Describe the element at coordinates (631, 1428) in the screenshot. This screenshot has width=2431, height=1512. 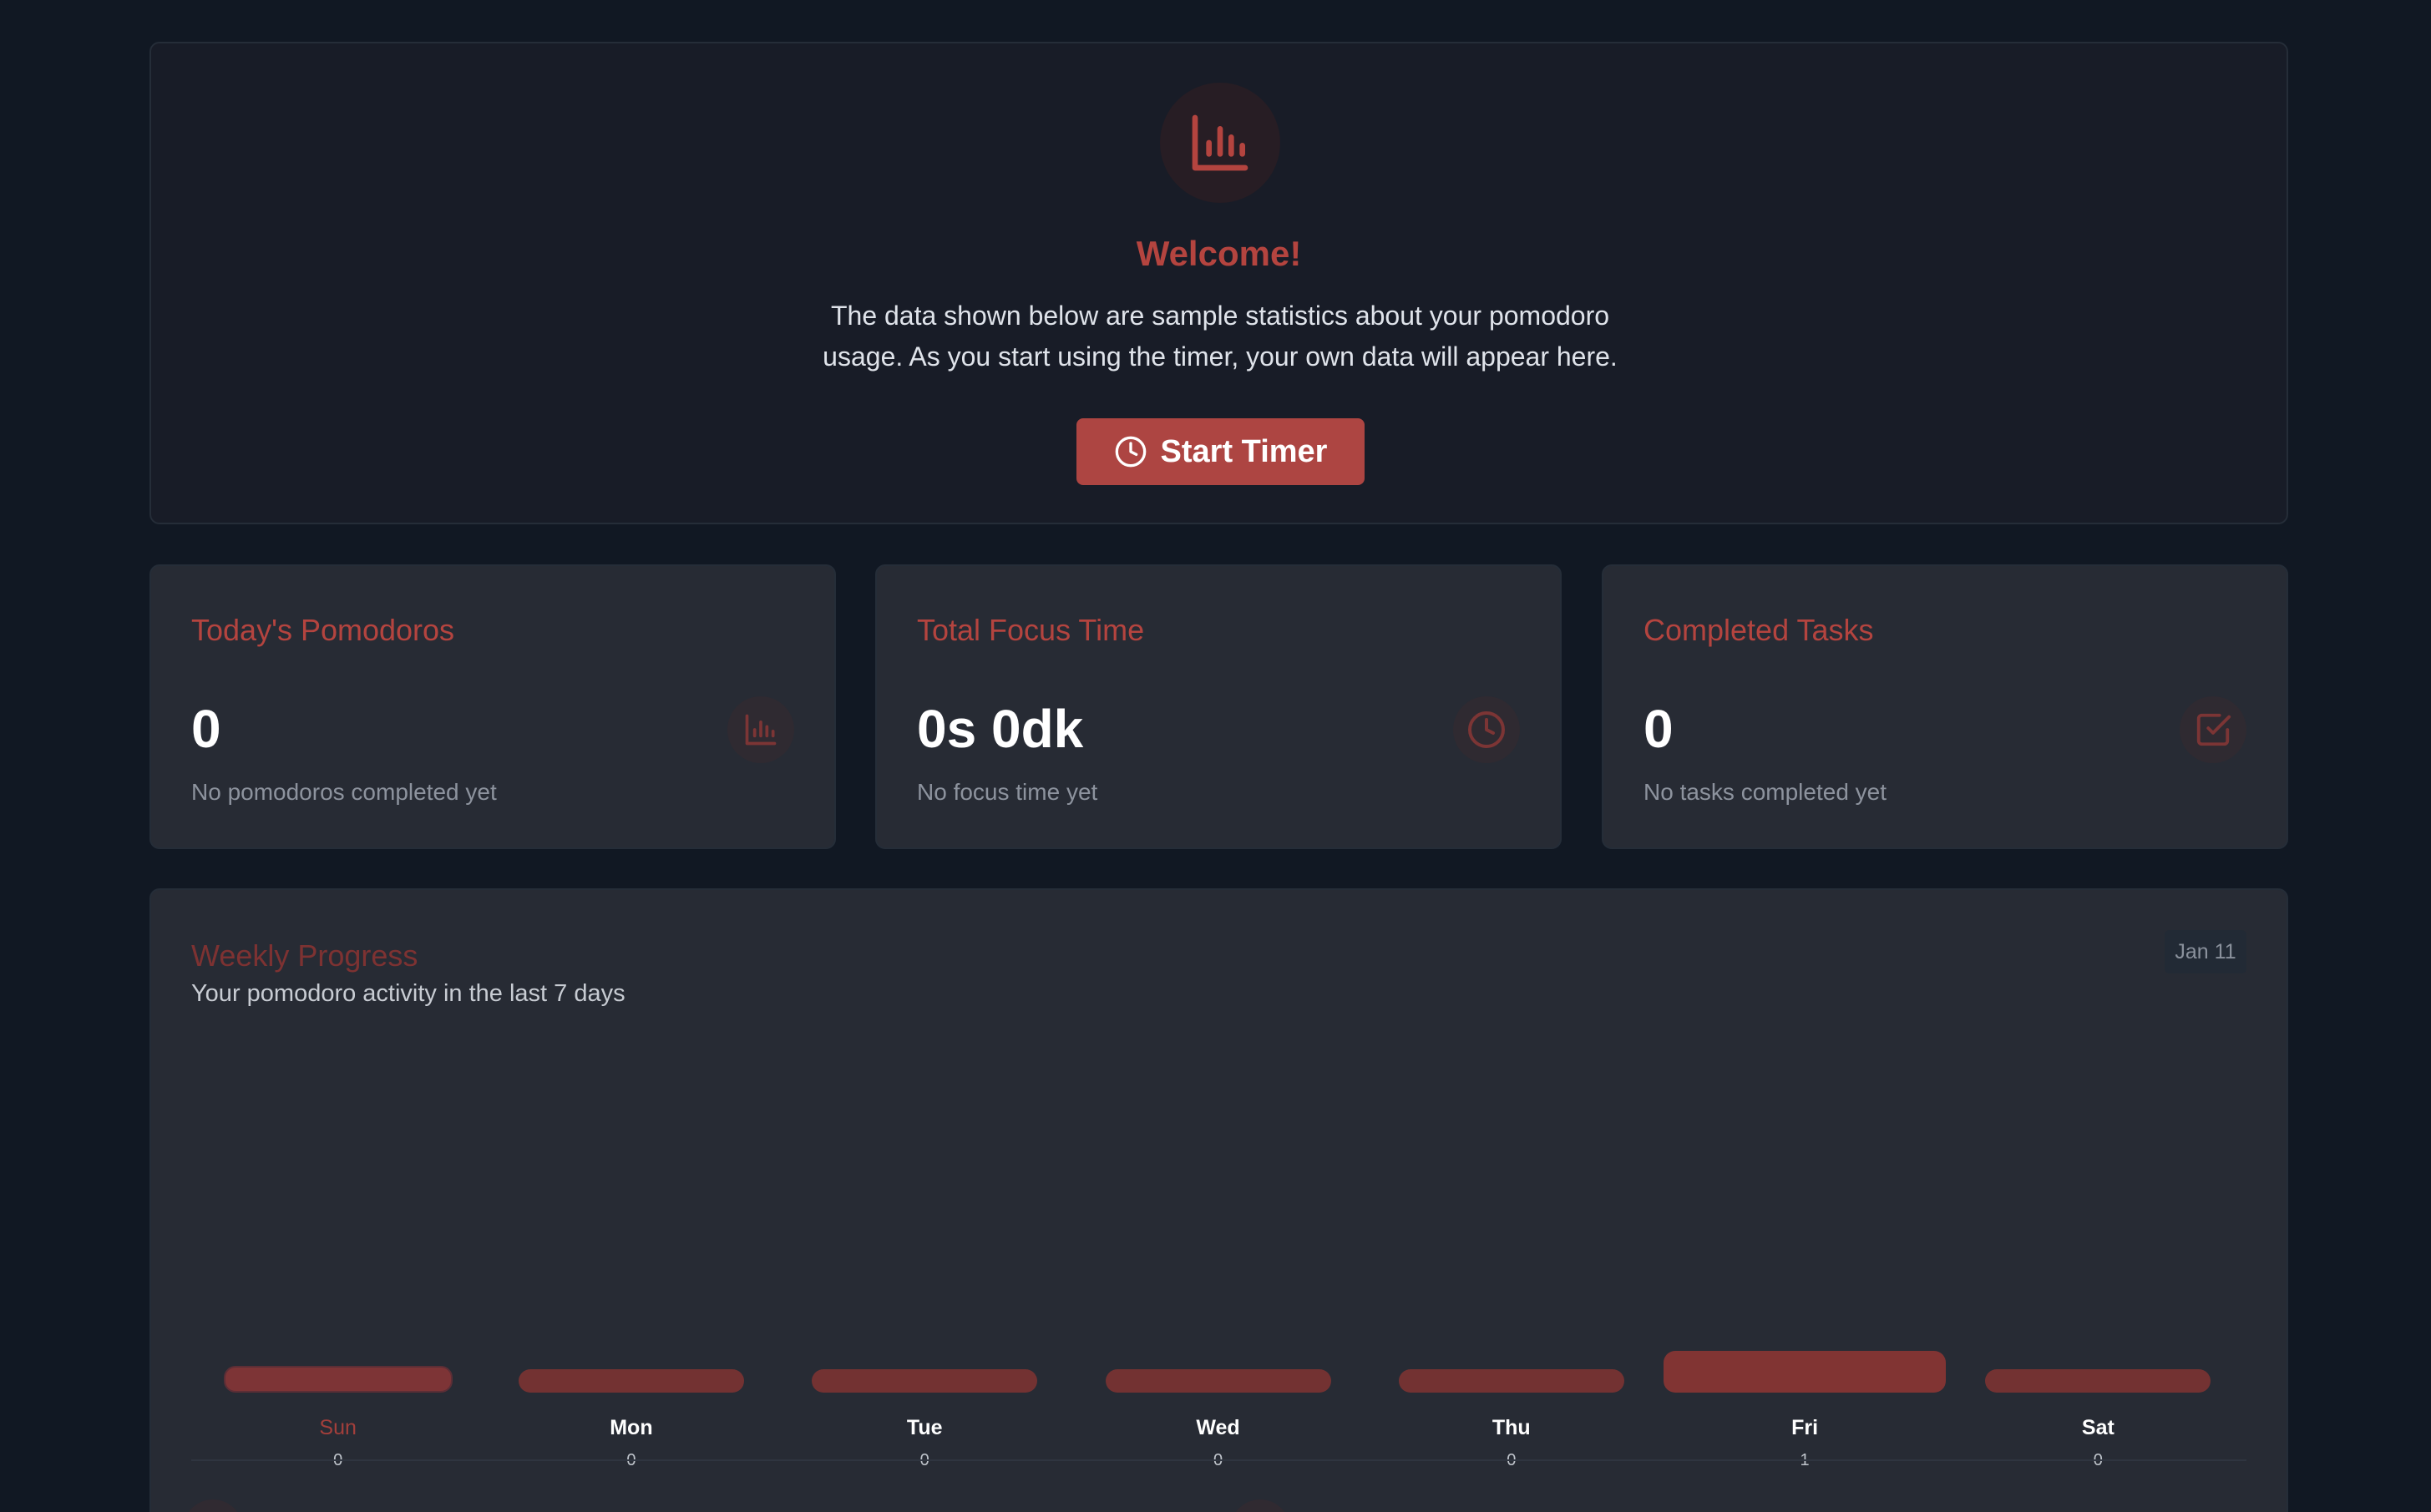
I see `day-label: Mon` at that location.